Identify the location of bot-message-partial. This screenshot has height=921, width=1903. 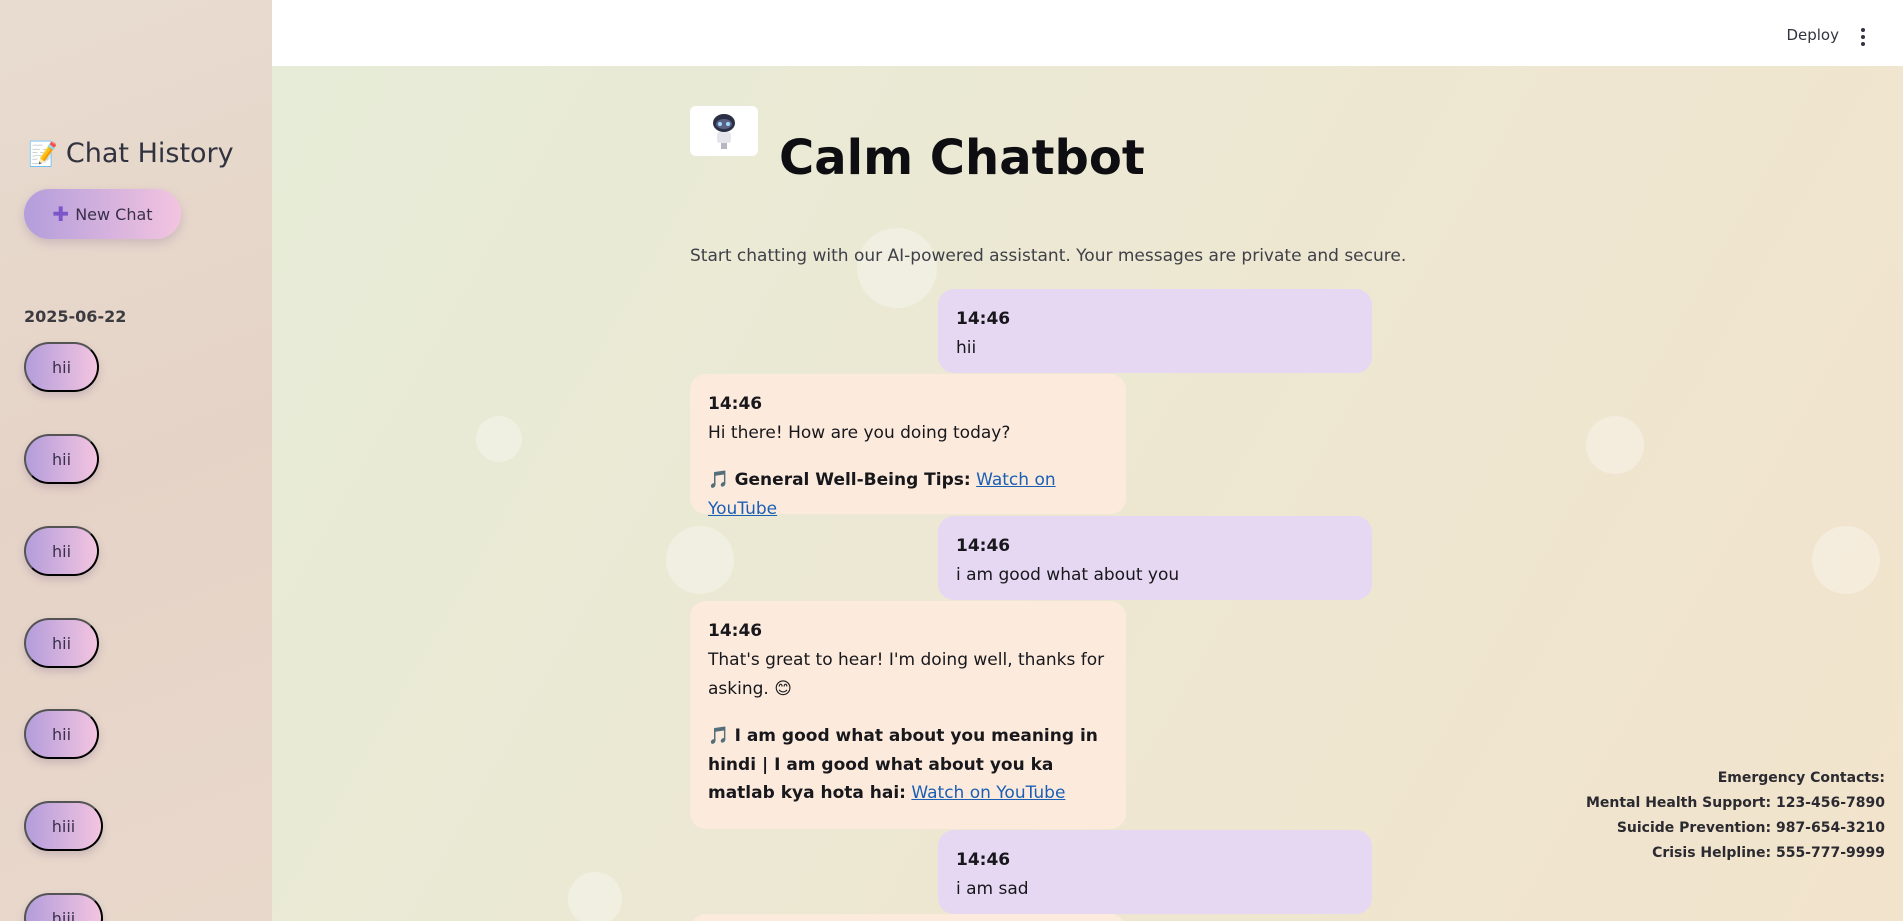
(908, 917).